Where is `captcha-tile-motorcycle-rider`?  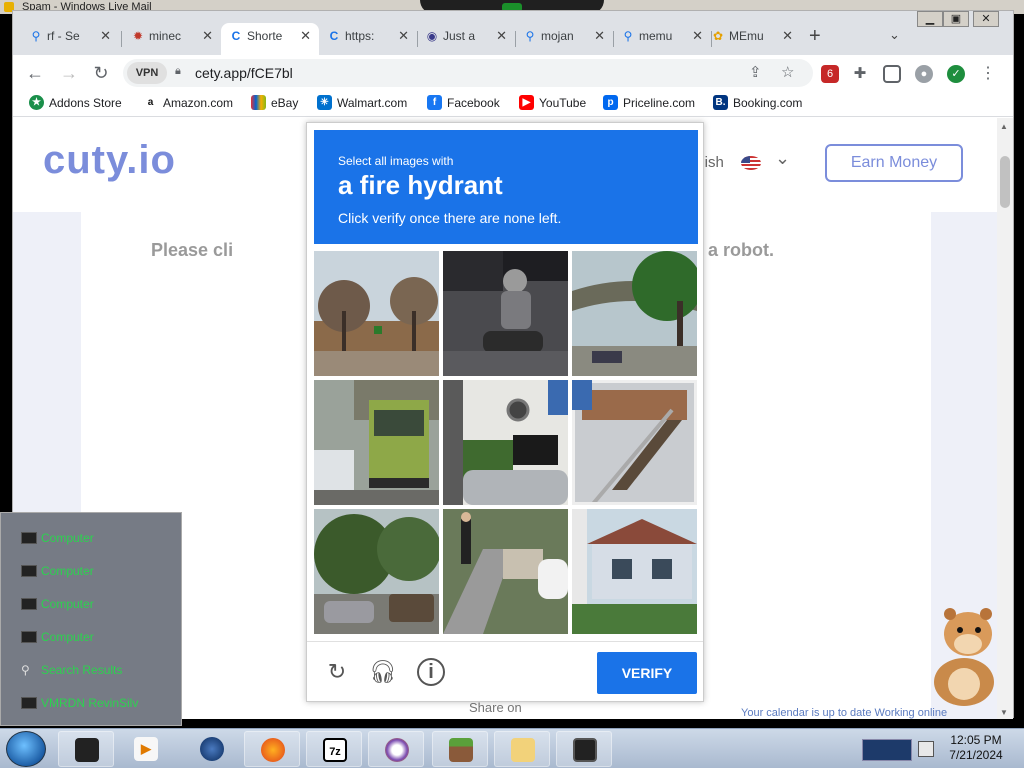
captcha-tile-motorcycle-rider is located at coordinates (505, 313).